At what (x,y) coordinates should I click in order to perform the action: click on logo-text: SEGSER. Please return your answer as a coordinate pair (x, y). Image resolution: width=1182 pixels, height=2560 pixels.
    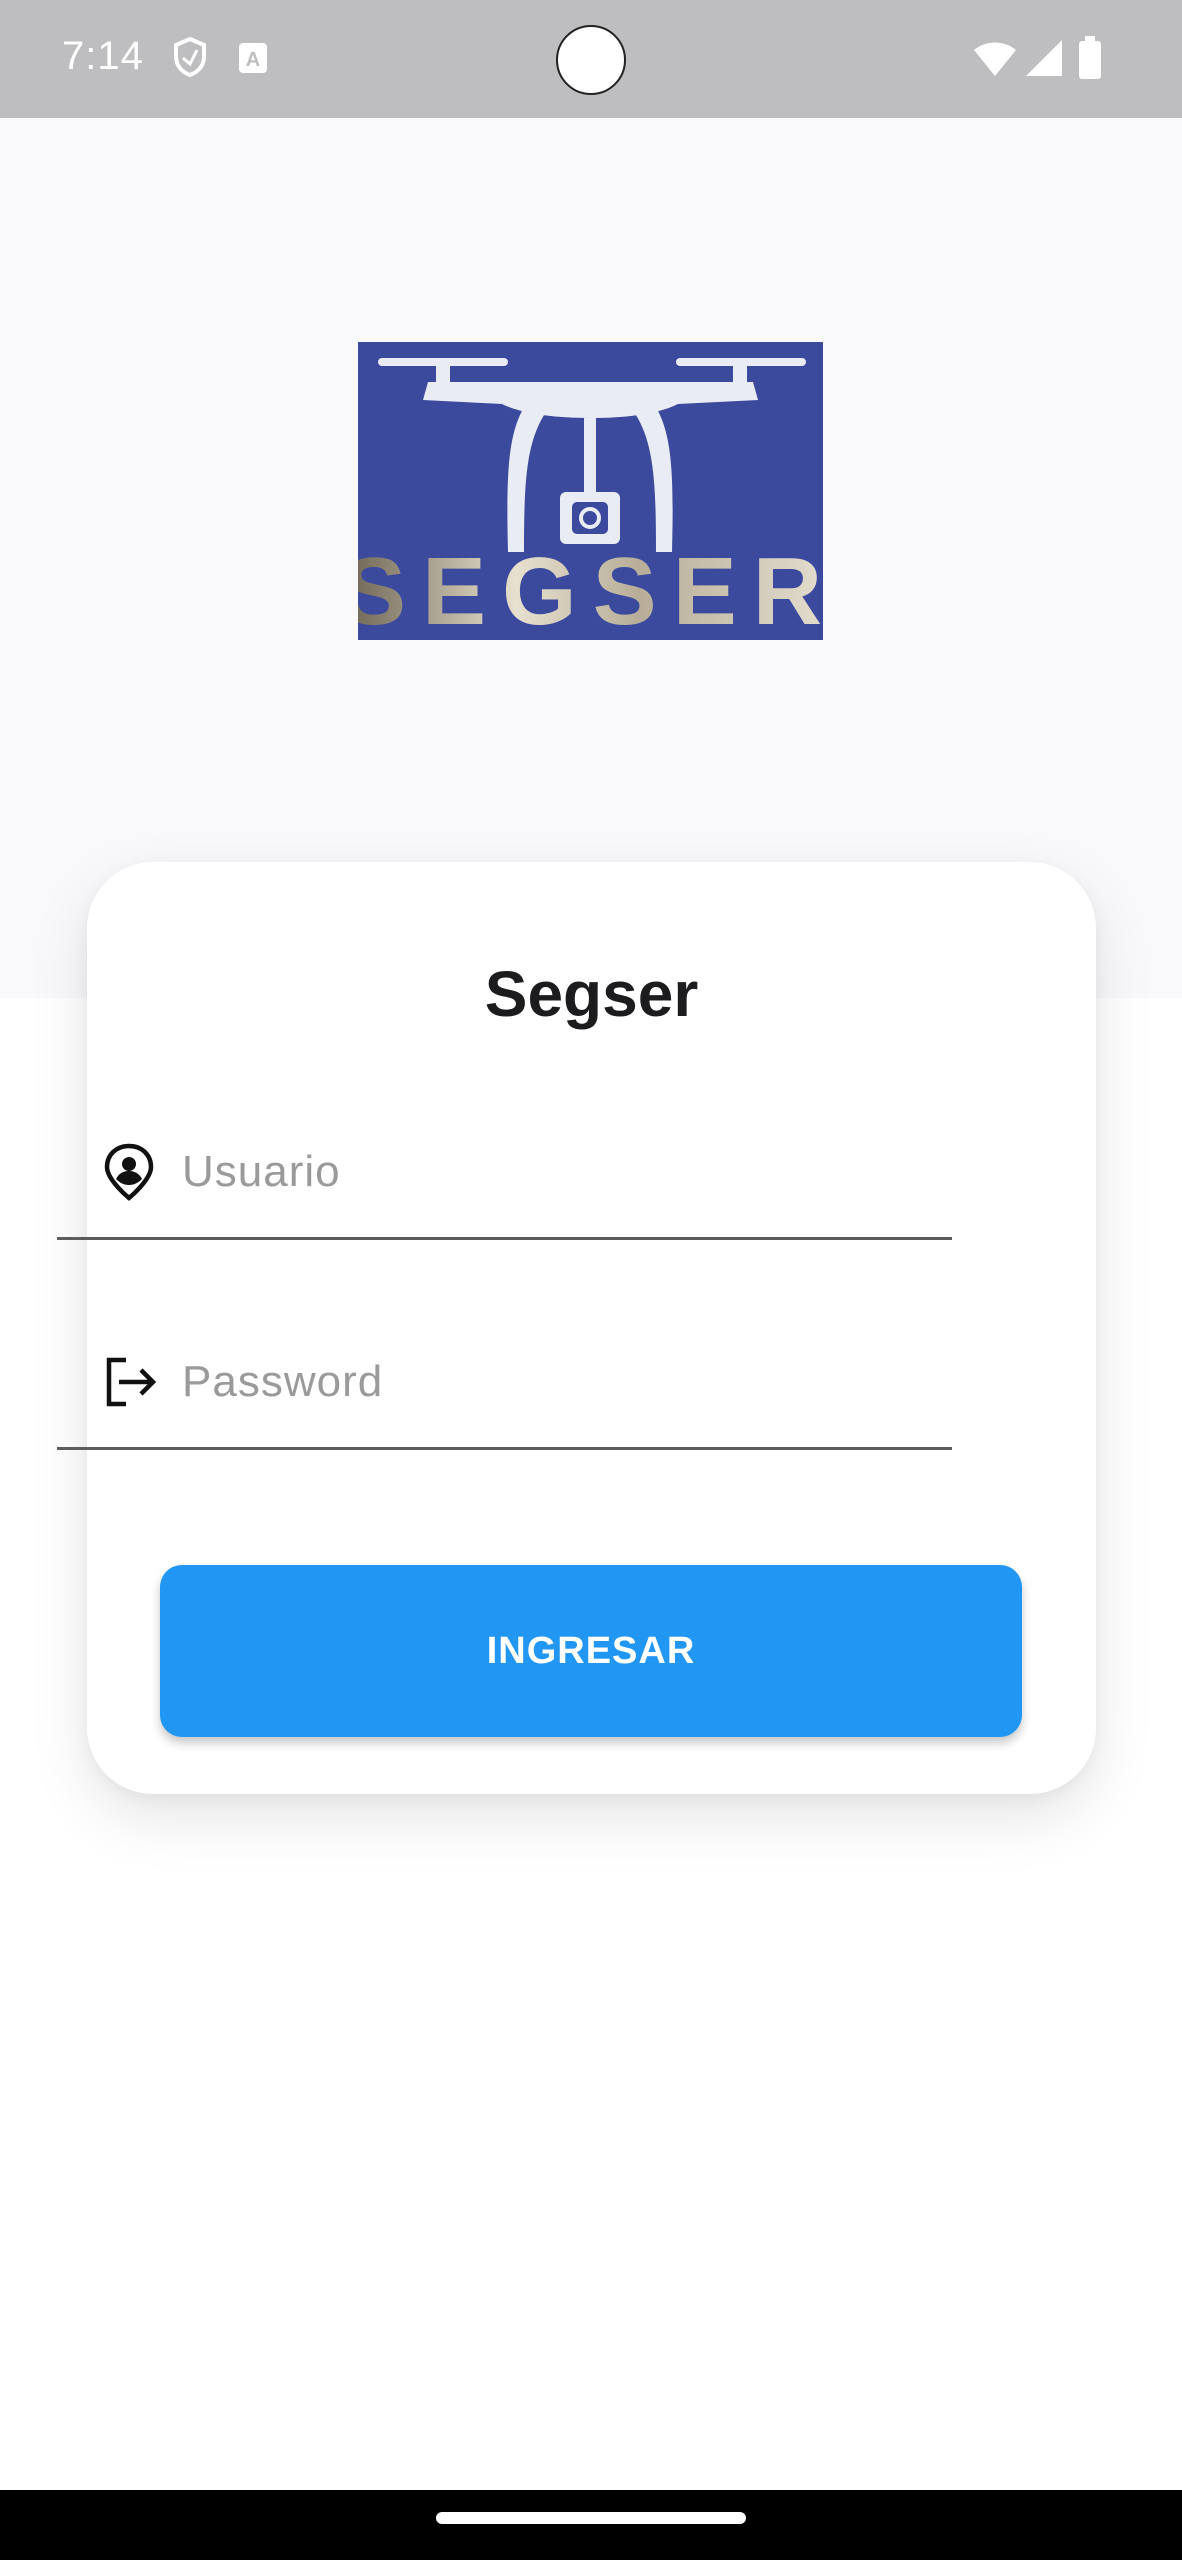
    Looking at the image, I should click on (590, 589).